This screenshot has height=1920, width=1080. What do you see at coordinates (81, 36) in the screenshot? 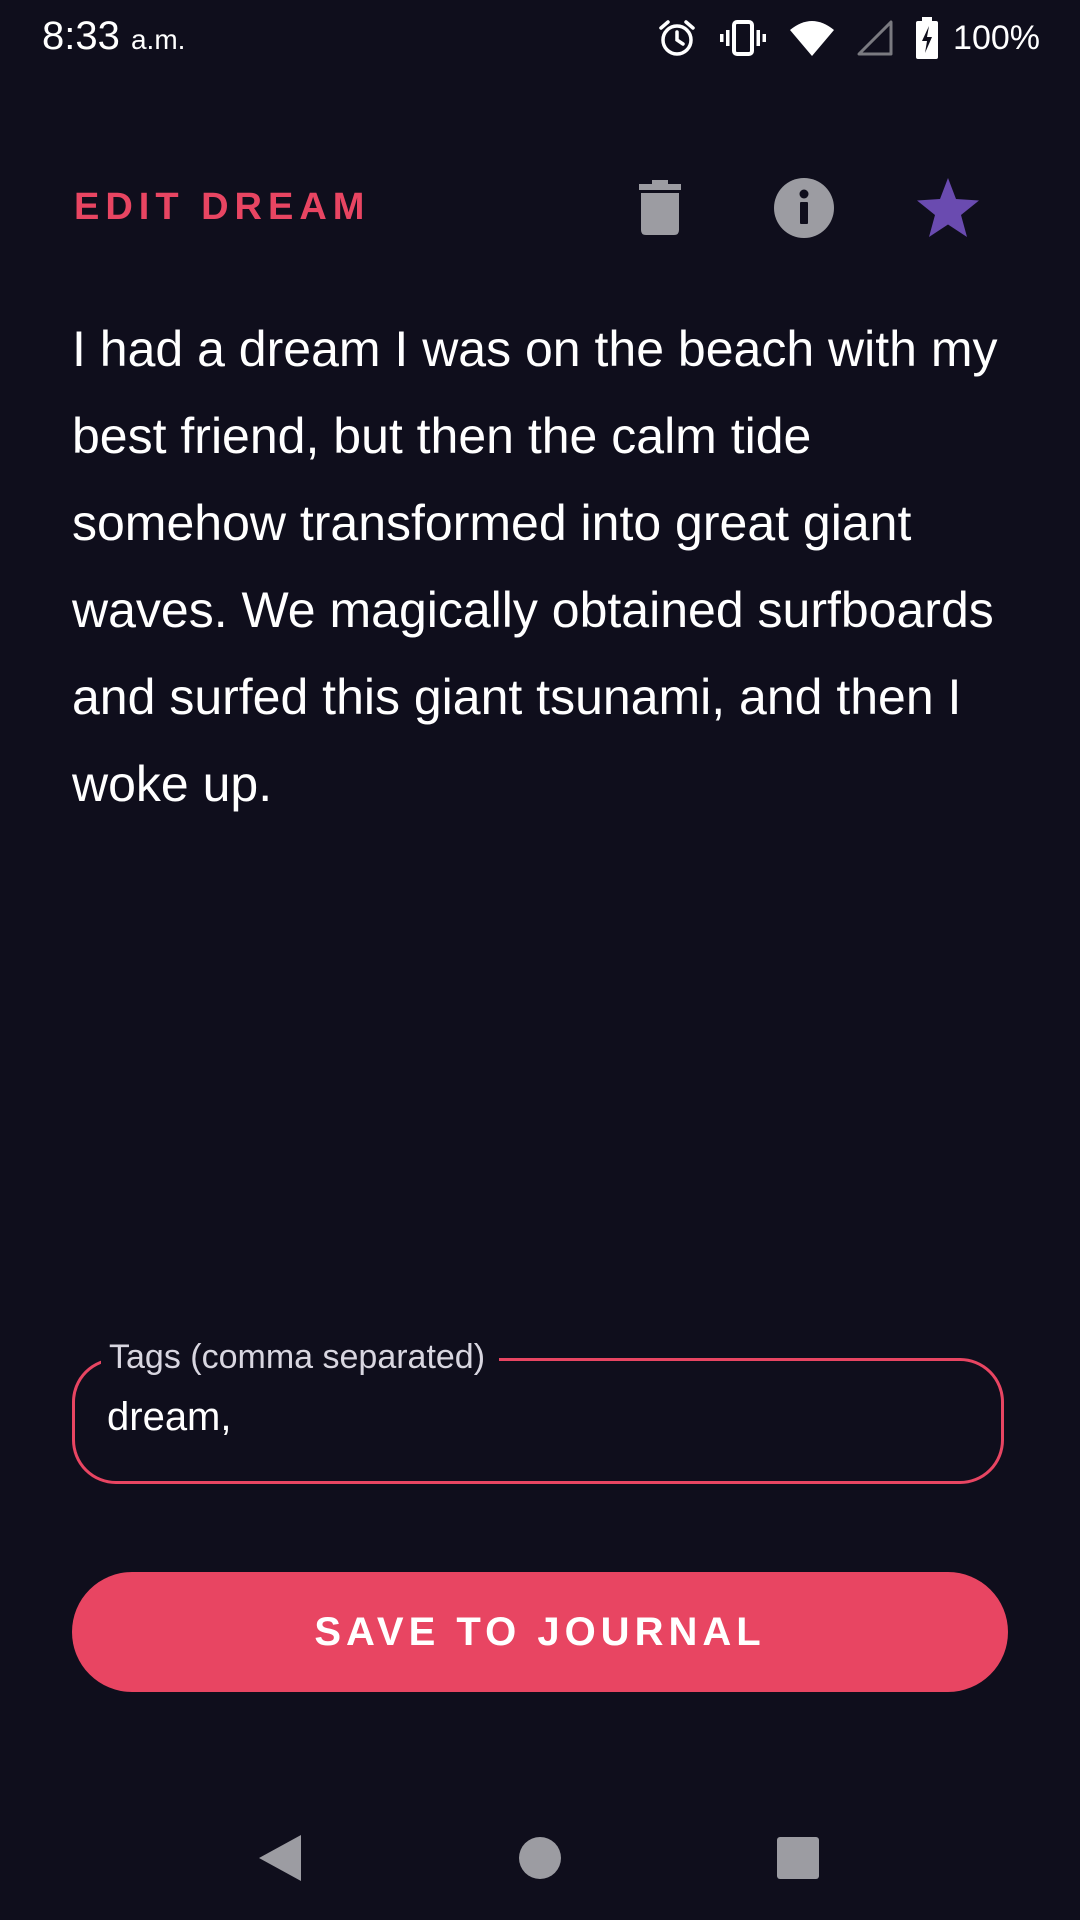
I see `status-time-value: 8:33` at bounding box center [81, 36].